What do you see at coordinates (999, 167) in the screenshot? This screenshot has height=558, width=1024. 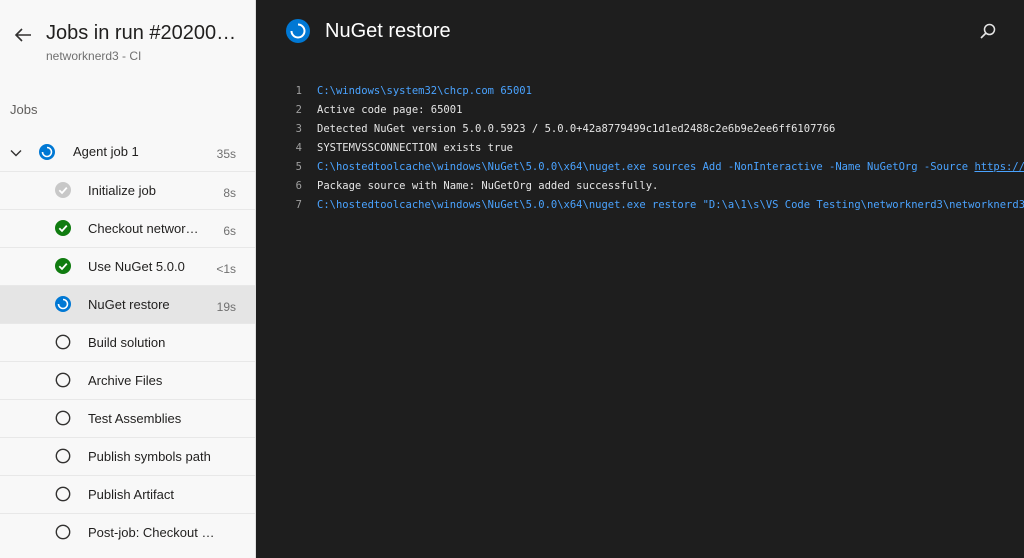 I see `source-link: https://api.nuget.org/v3/index.json` at bounding box center [999, 167].